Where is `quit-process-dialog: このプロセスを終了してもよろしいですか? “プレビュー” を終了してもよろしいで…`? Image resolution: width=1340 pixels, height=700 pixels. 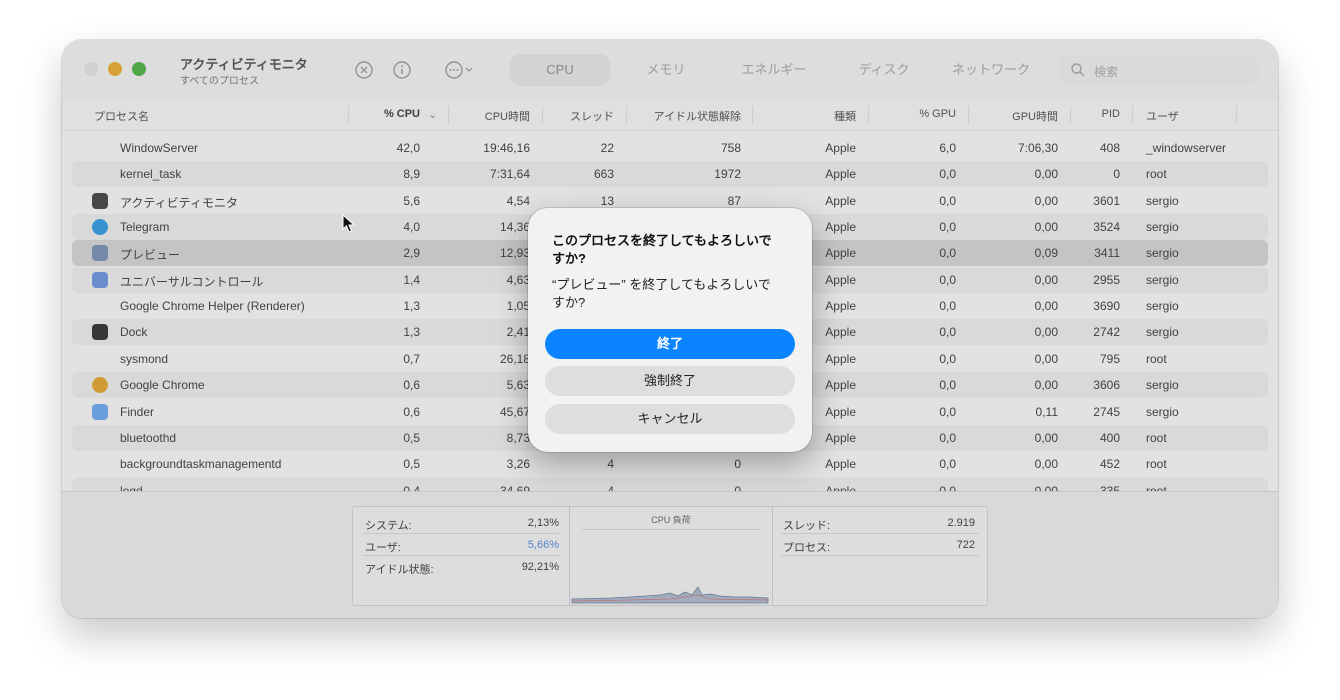 quit-process-dialog: このプロセスを終了してもよろしいですか? “プレビュー” を終了してもよろしいで… is located at coordinates (670, 330).